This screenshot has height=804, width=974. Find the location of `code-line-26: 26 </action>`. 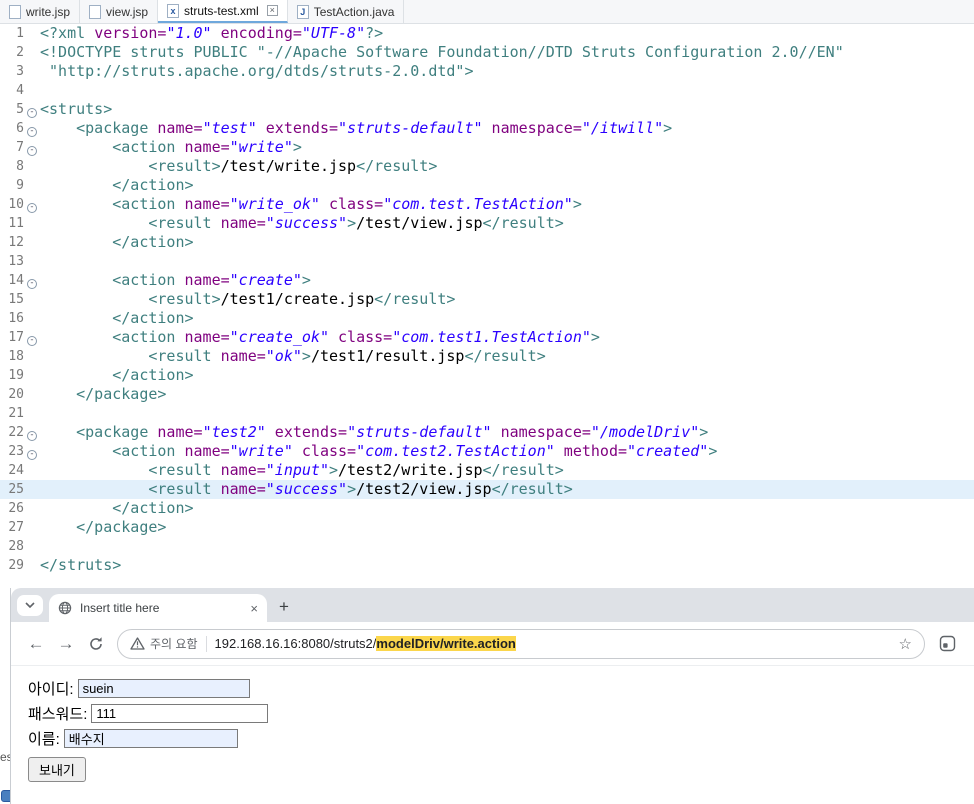

code-line-26: 26 </action> is located at coordinates (487, 508).